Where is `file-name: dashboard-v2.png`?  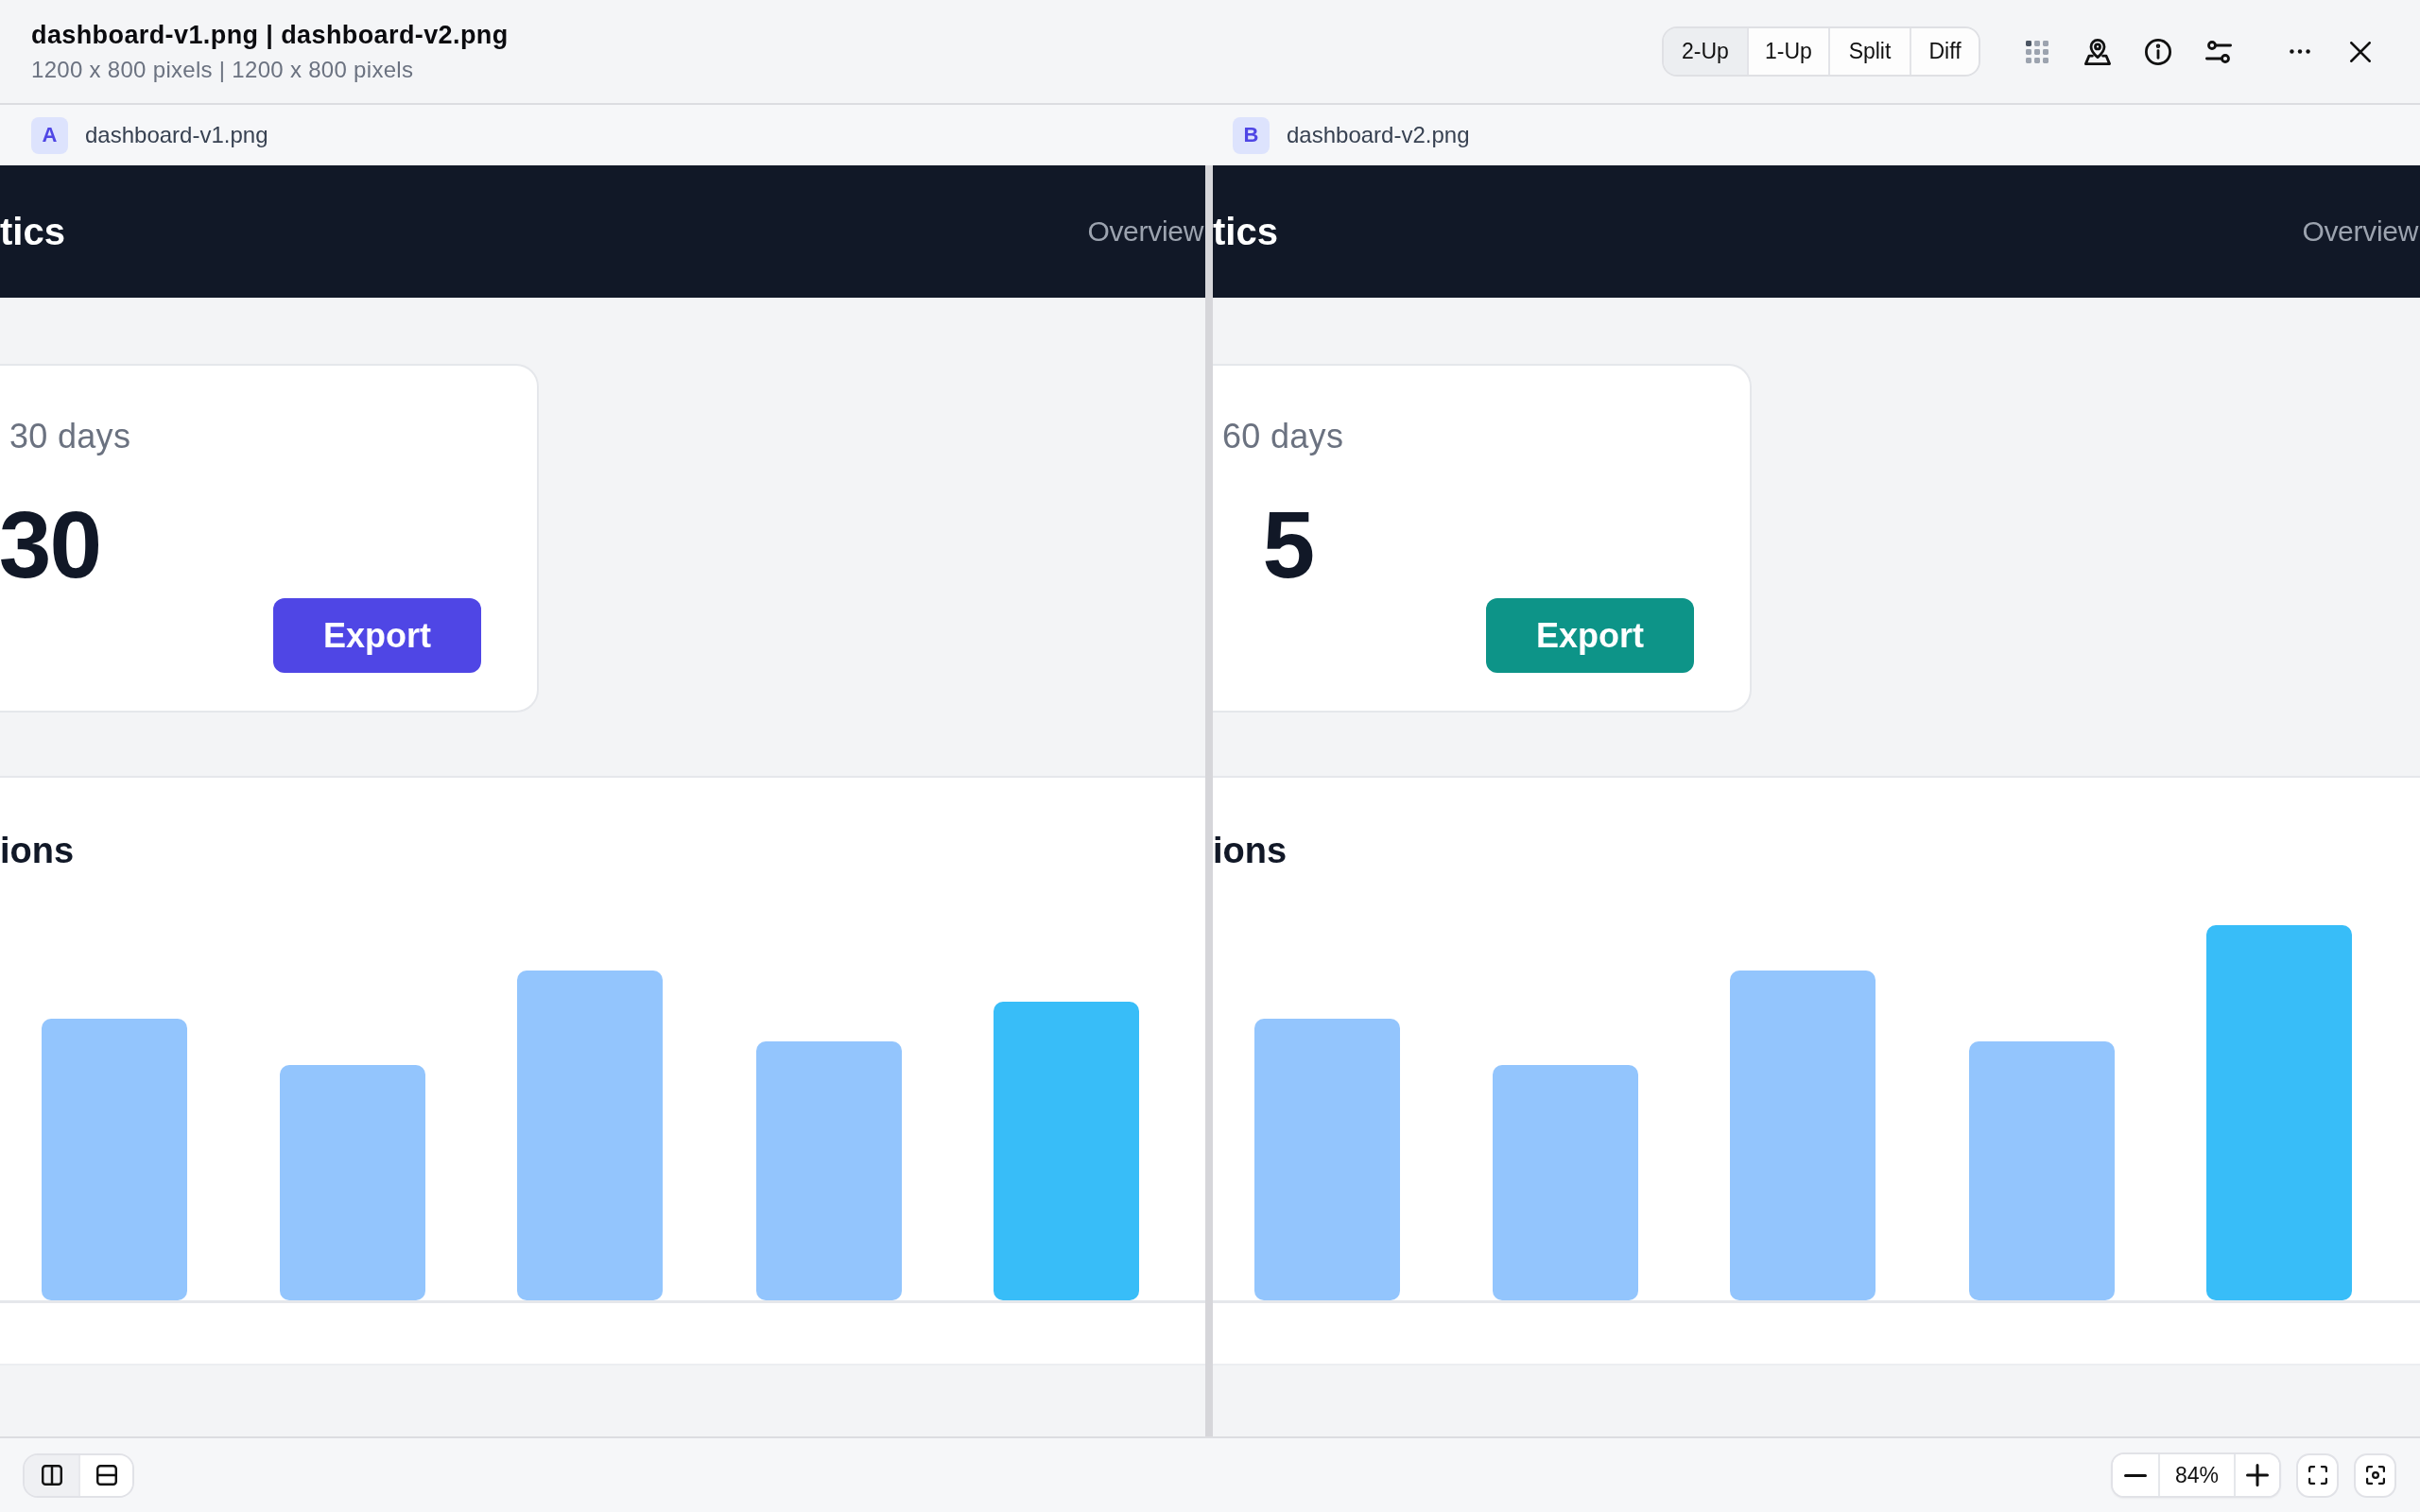 file-name: dashboard-v2.png is located at coordinates (1378, 135).